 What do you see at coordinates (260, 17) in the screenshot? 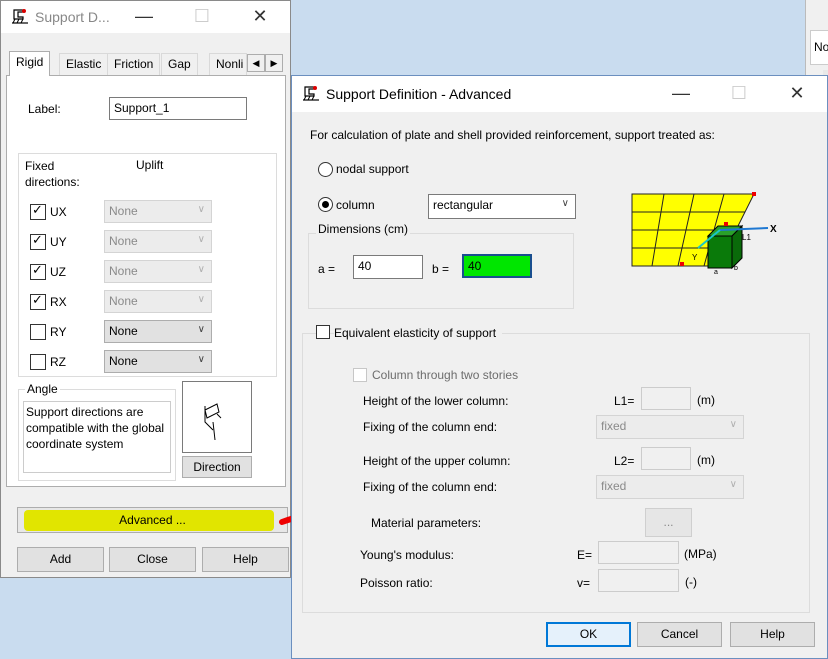
I see `close-window-button: ✕` at bounding box center [260, 17].